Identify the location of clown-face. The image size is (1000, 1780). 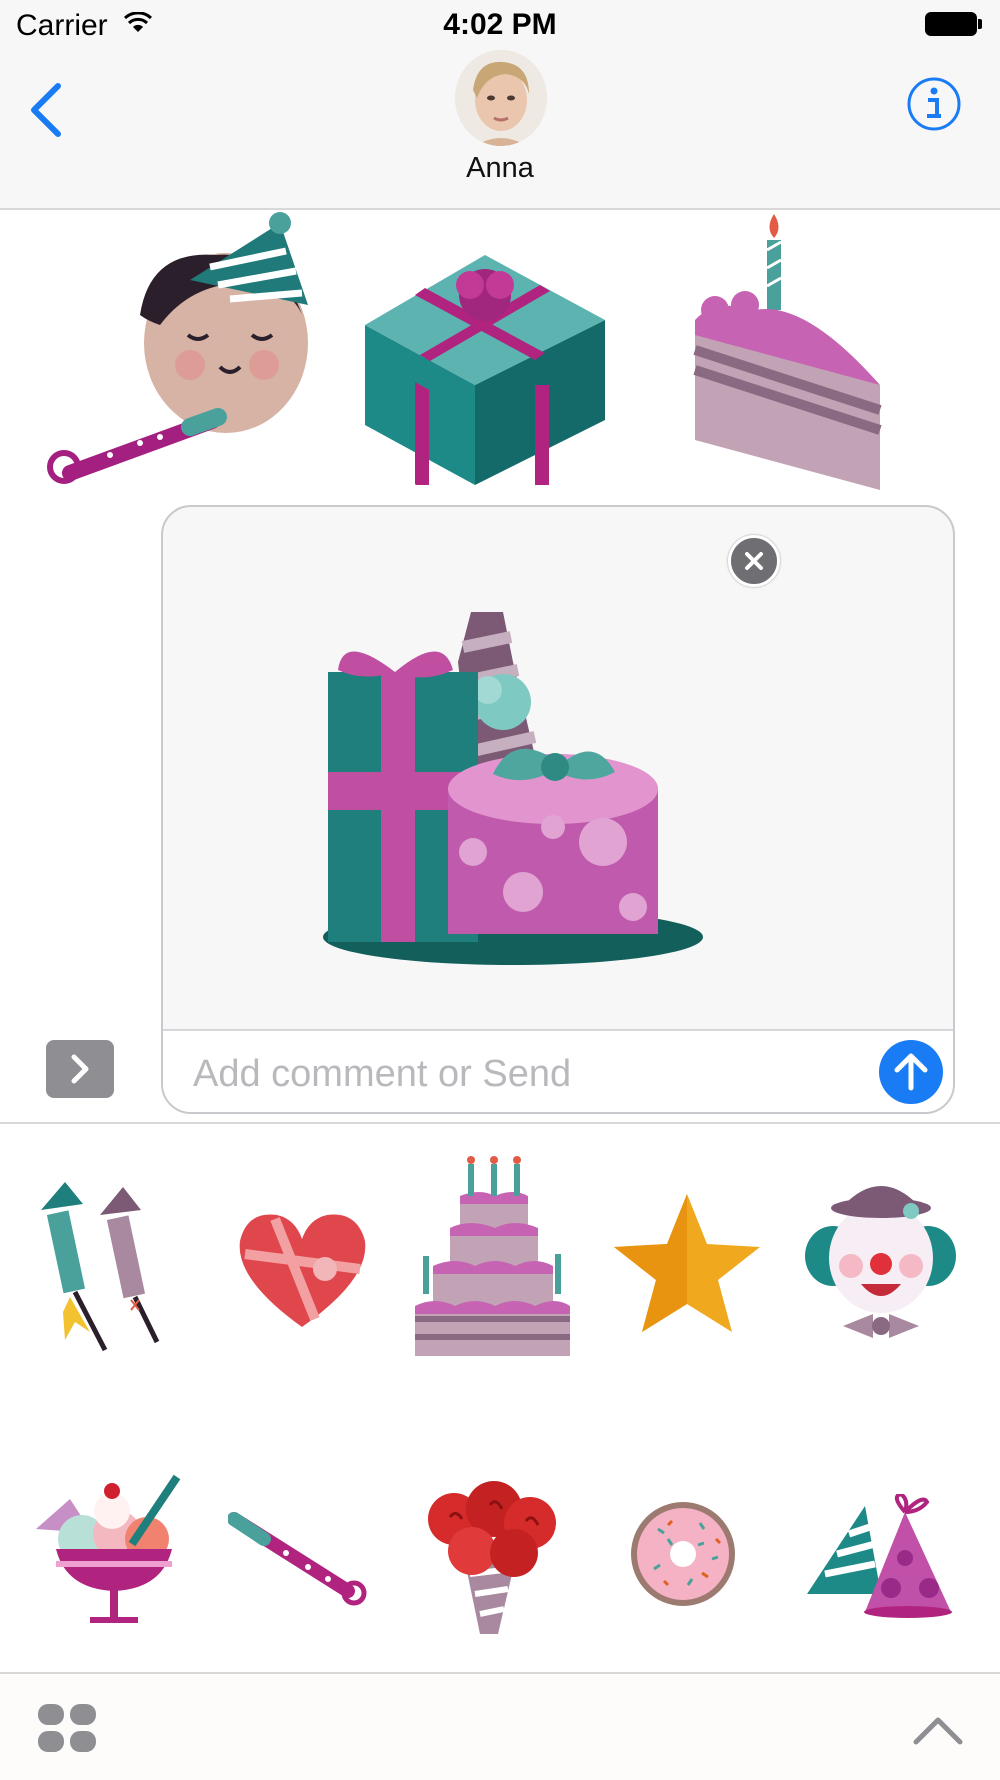
(880, 1261).